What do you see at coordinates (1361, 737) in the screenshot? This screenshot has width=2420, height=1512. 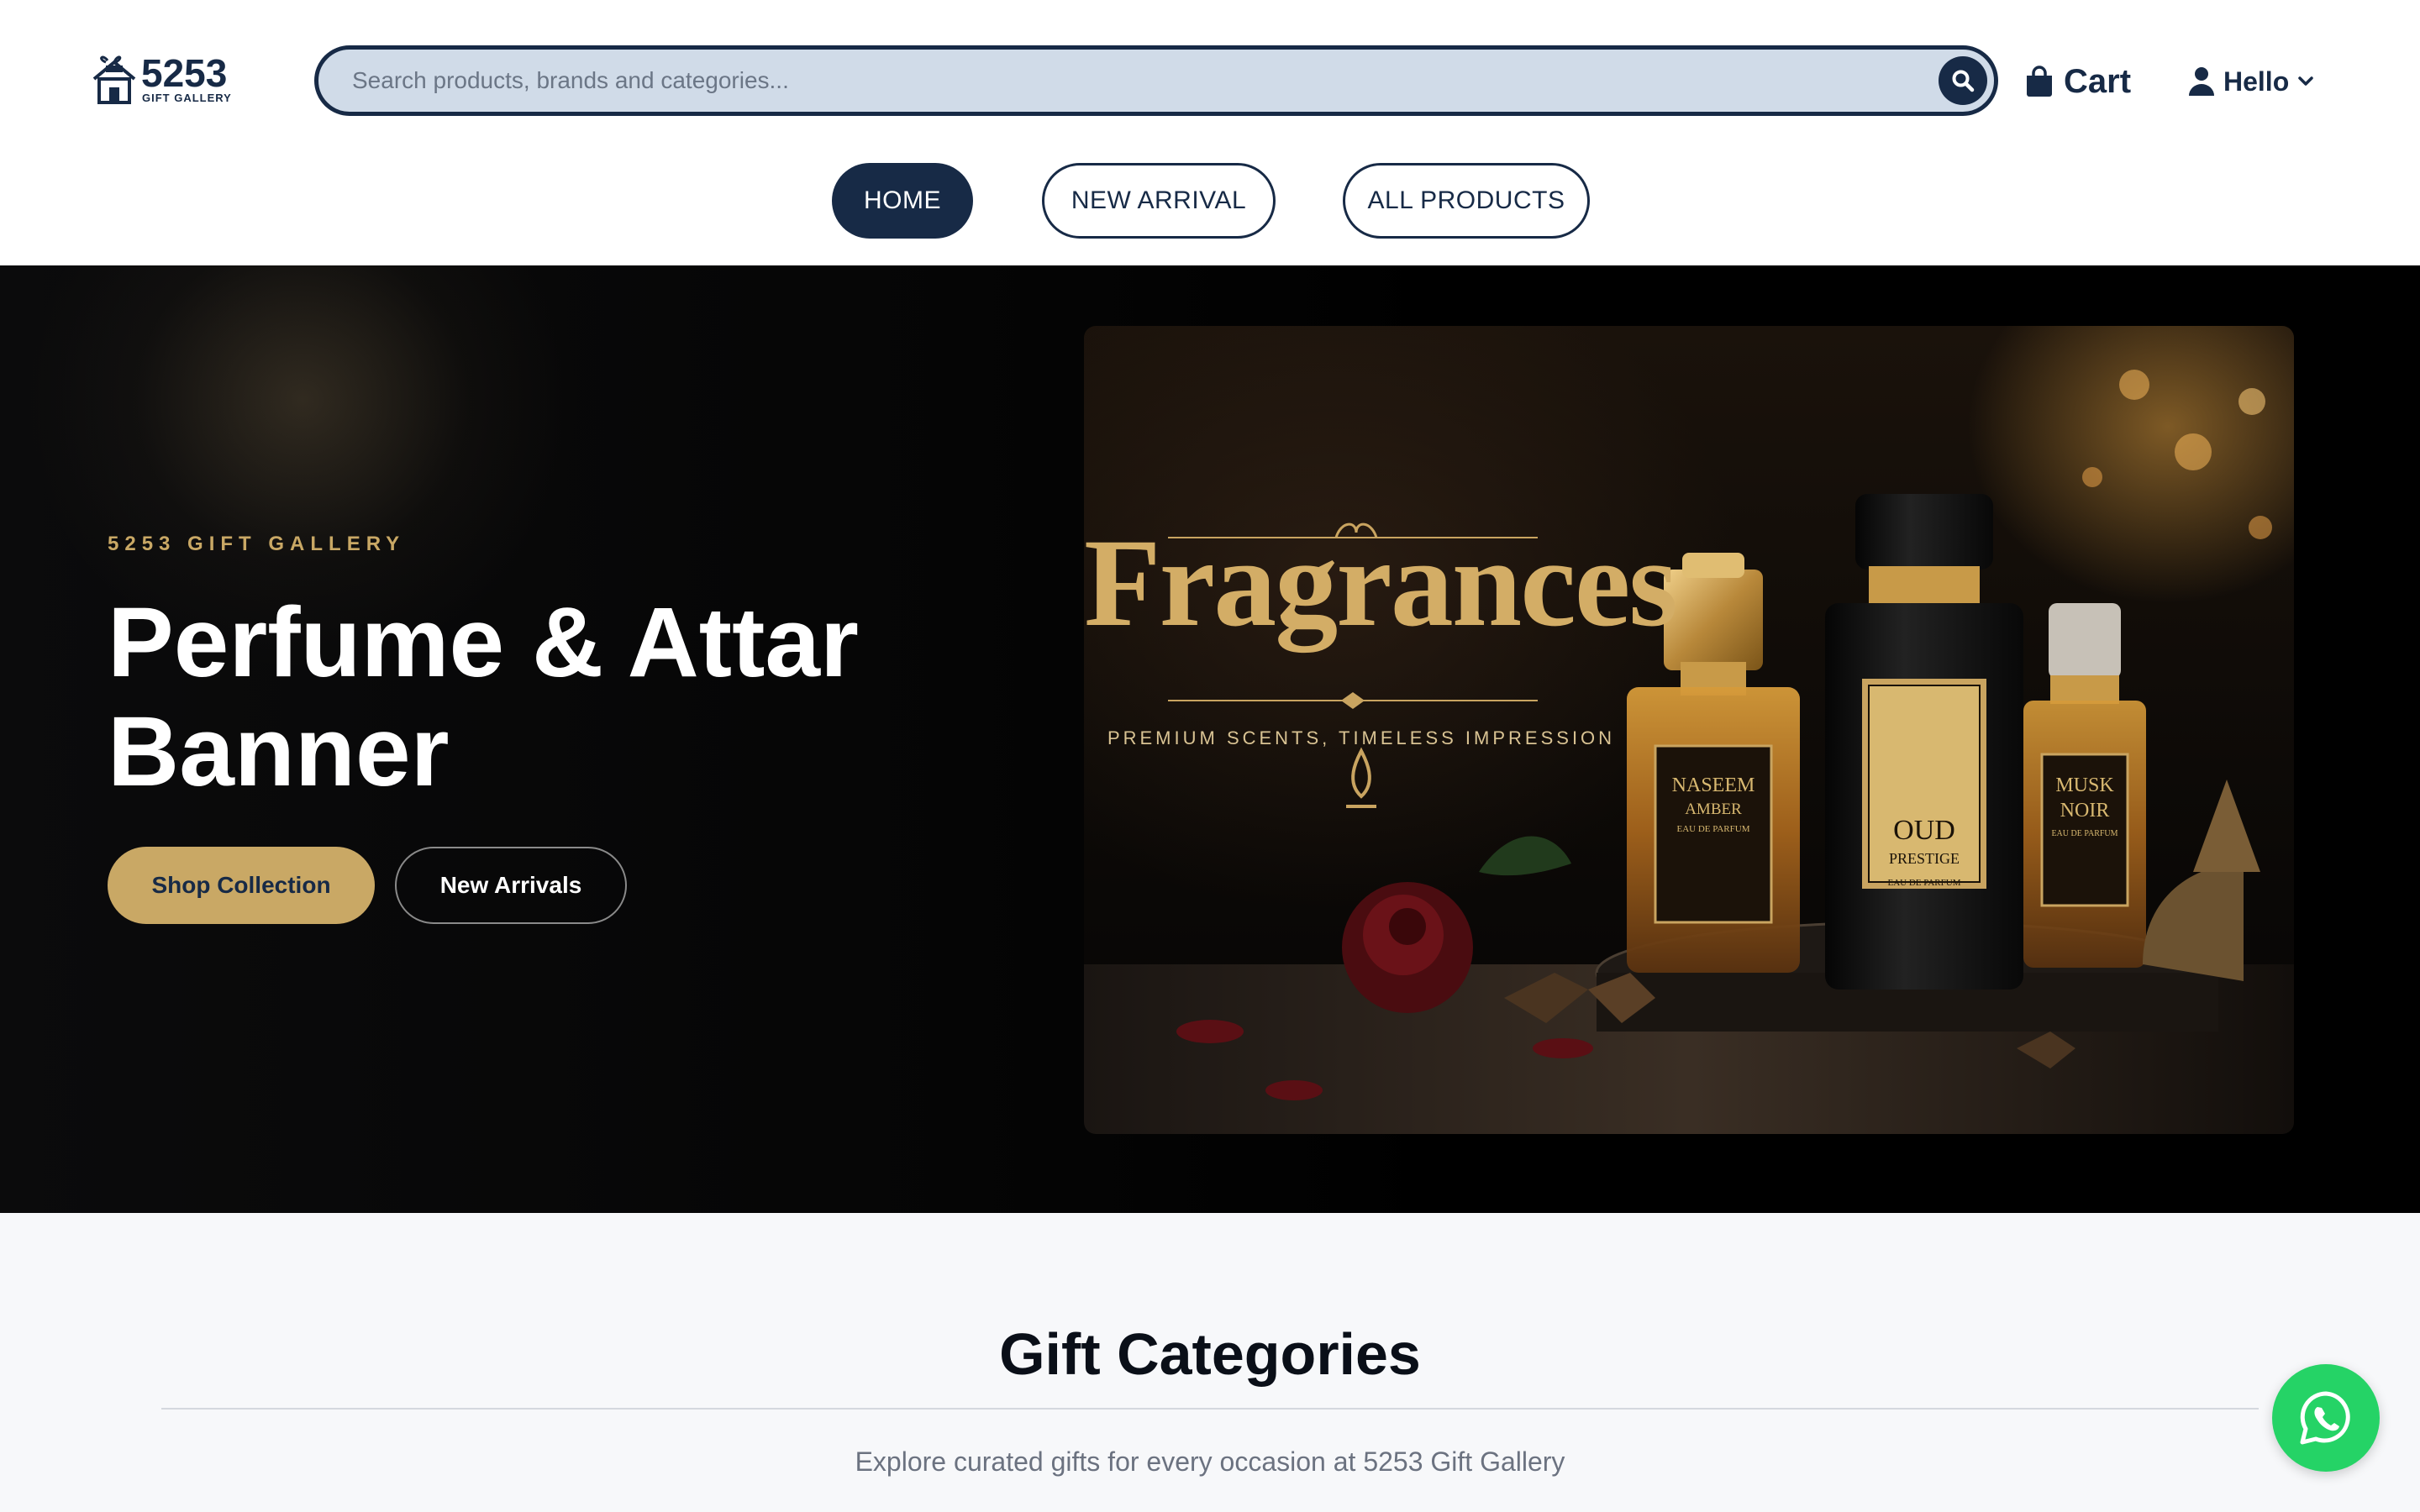 I see `banner-tagline: PREMIUM SCENTS, TIMELESS IMPRESSION` at bounding box center [1361, 737].